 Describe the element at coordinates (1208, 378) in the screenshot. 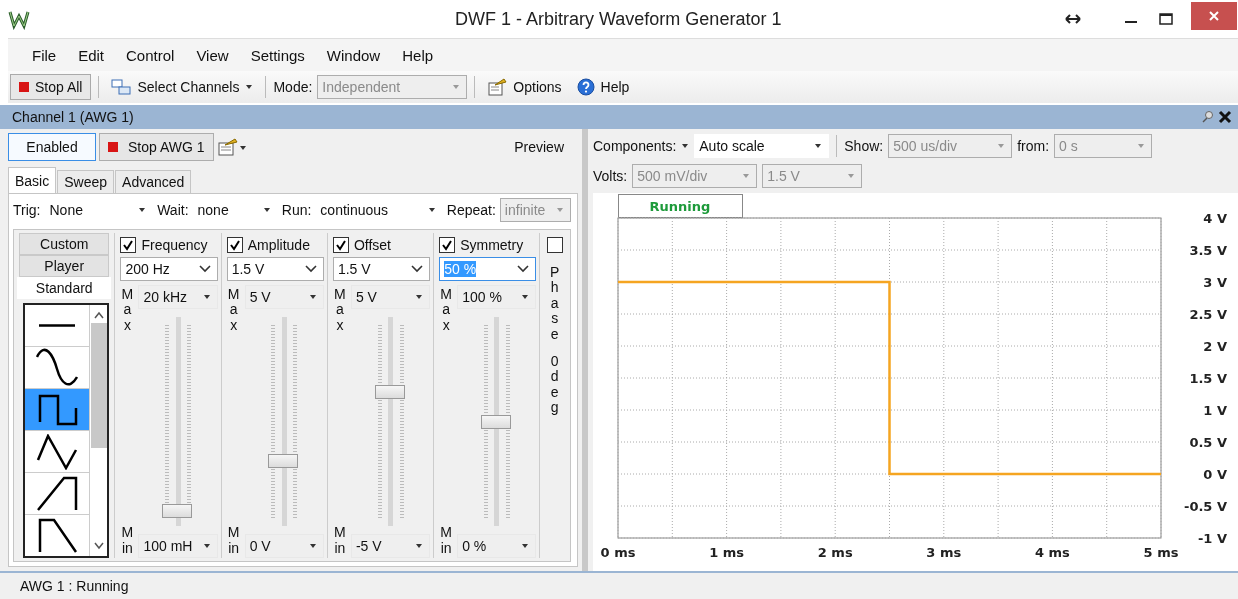

I see `y-tick-label: 1.5 V` at that location.